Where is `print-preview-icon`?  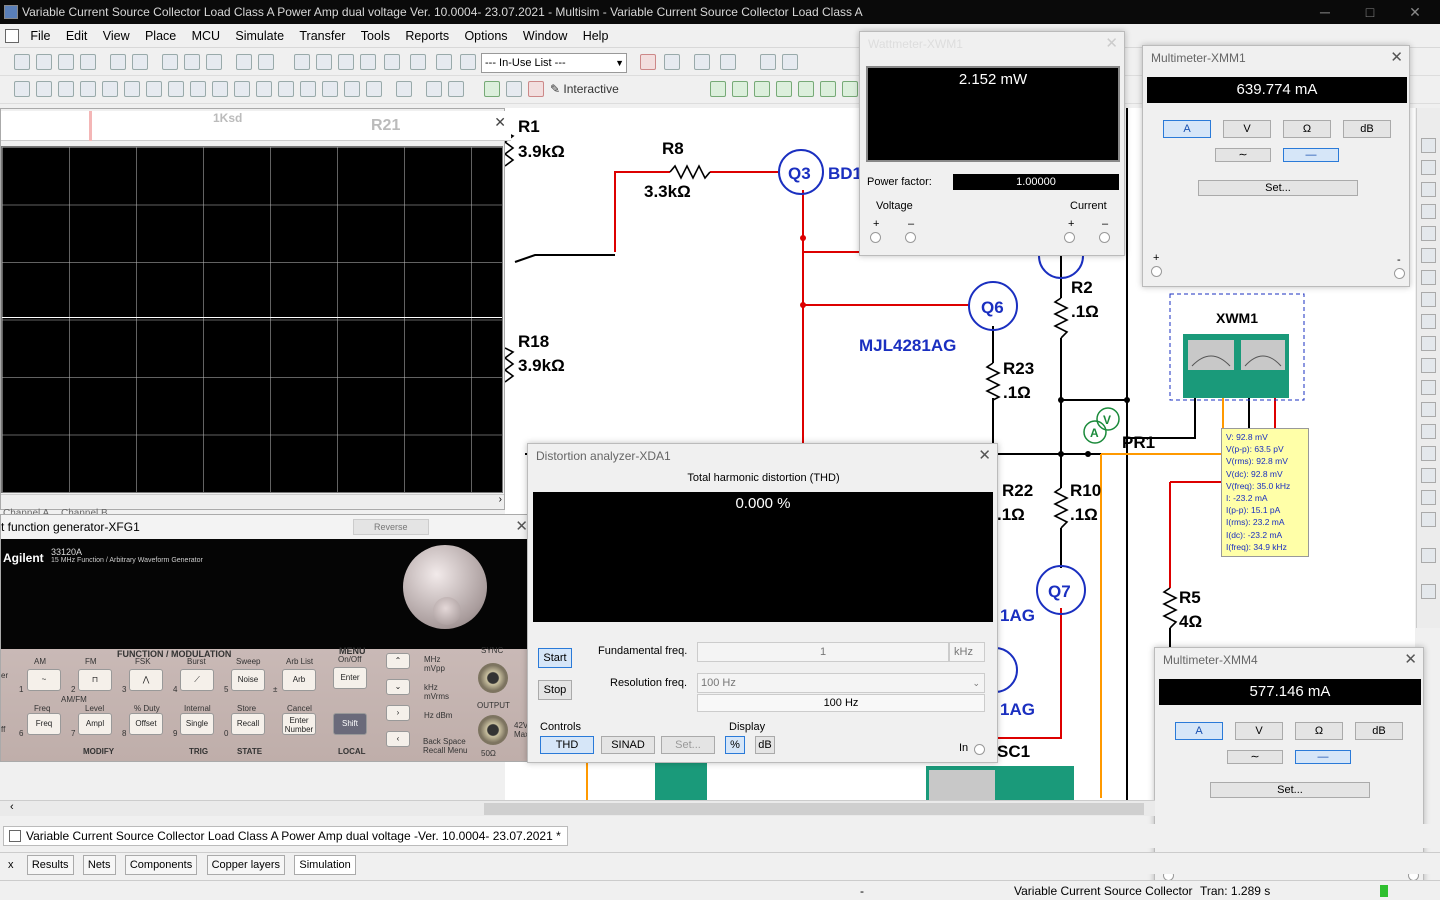 print-preview-icon is located at coordinates (140, 62).